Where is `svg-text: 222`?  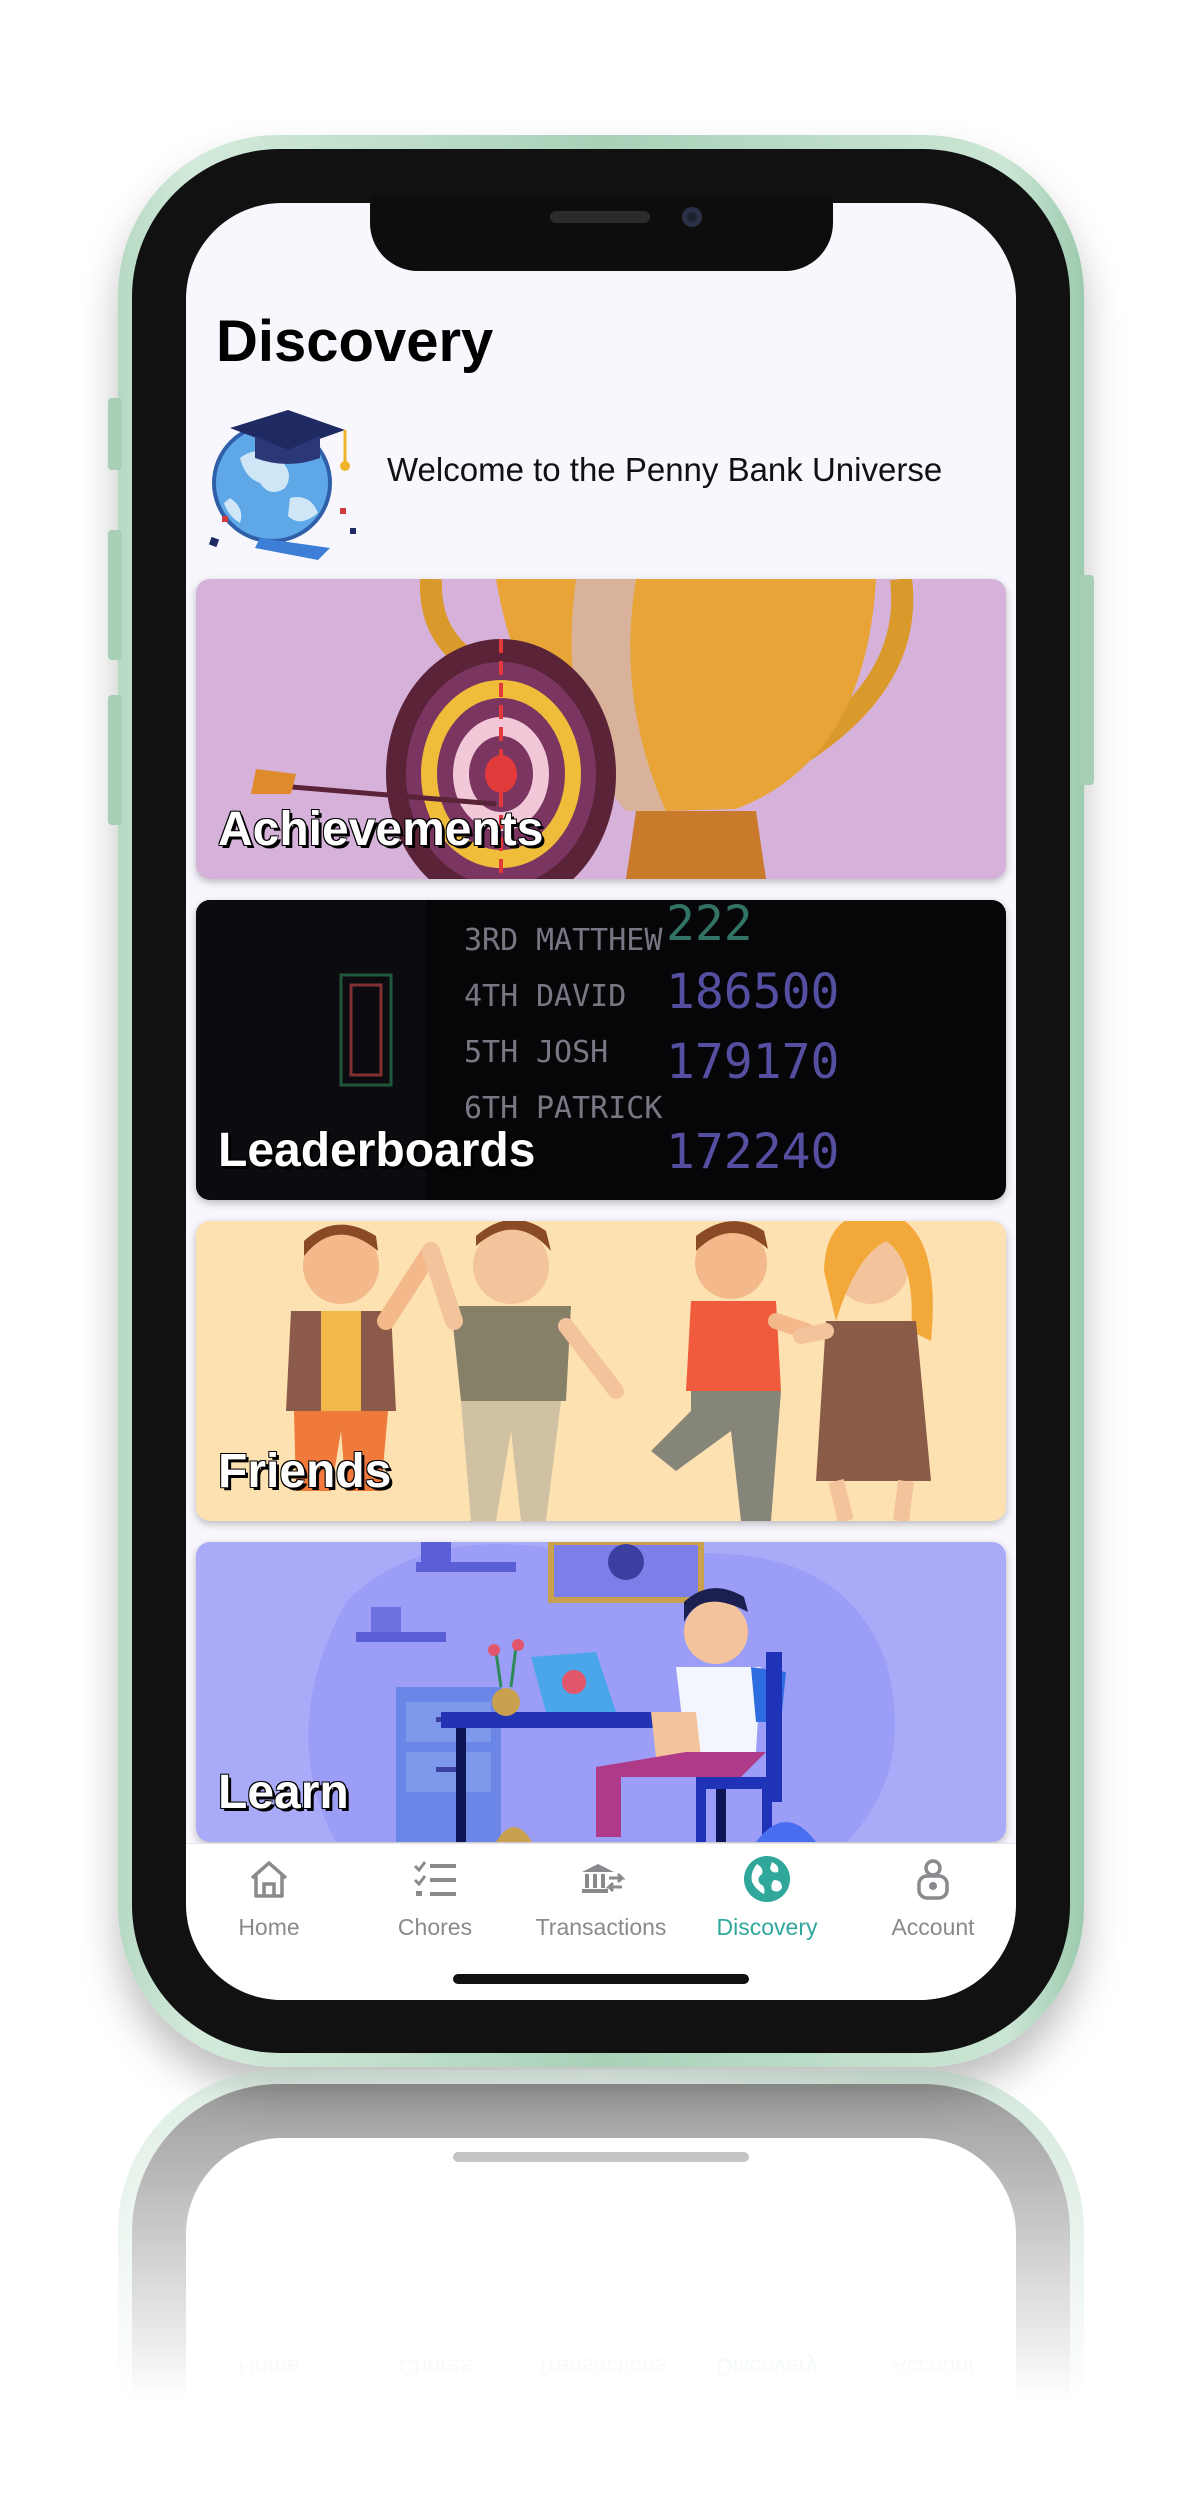
svg-text: 222 is located at coordinates (709, 926).